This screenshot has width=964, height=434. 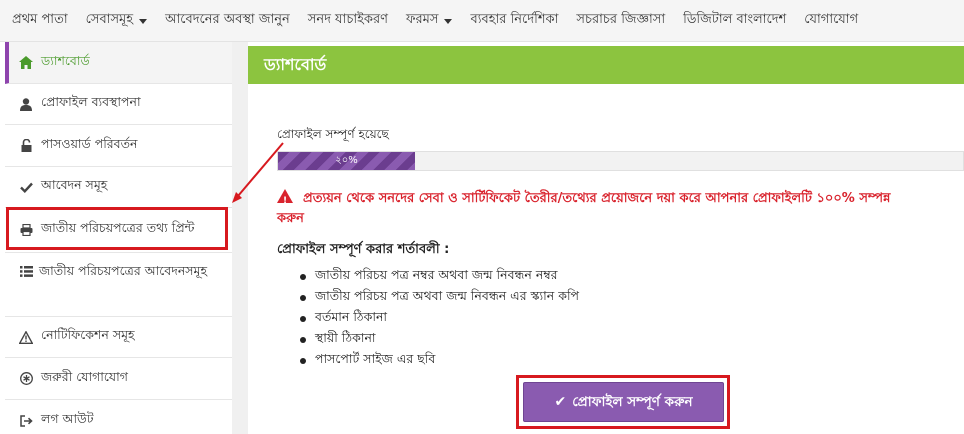 I want to click on condition-text: পাসপোর্ট সাইজ এর ছবি, so click(x=375, y=358).